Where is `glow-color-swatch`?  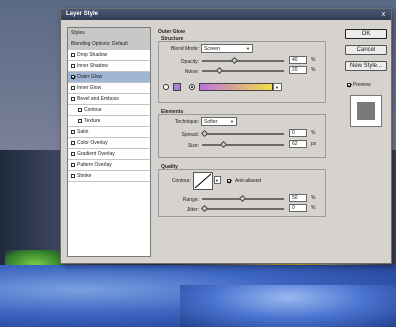
glow-color-swatch is located at coordinates (177, 87).